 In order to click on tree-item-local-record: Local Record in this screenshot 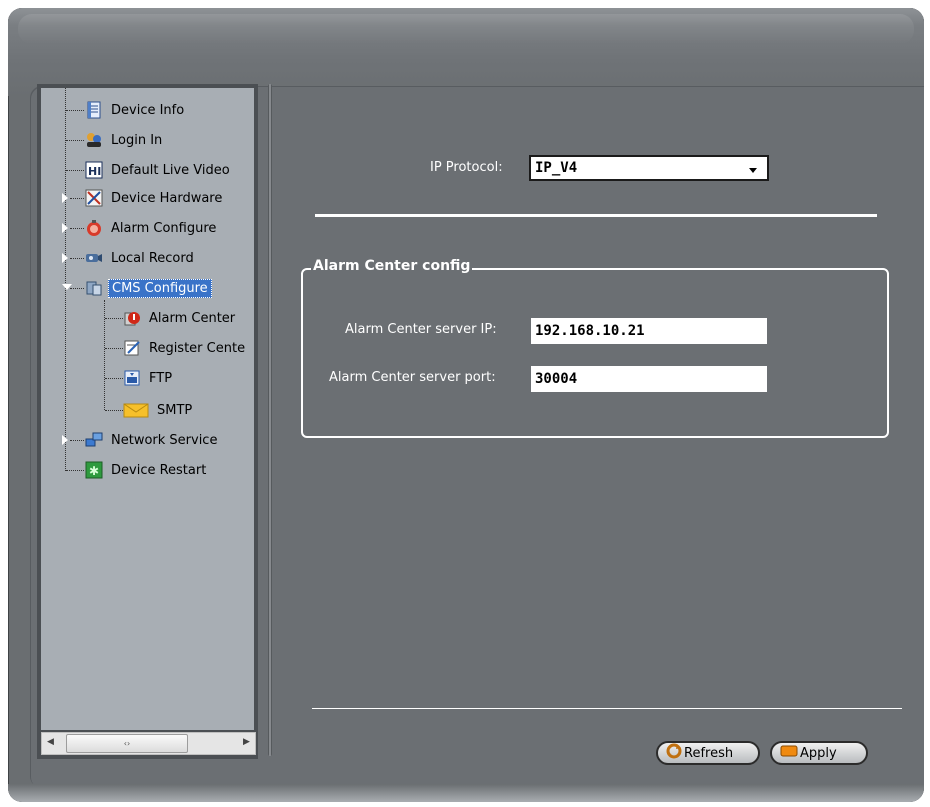, I will do `click(141, 258)`.